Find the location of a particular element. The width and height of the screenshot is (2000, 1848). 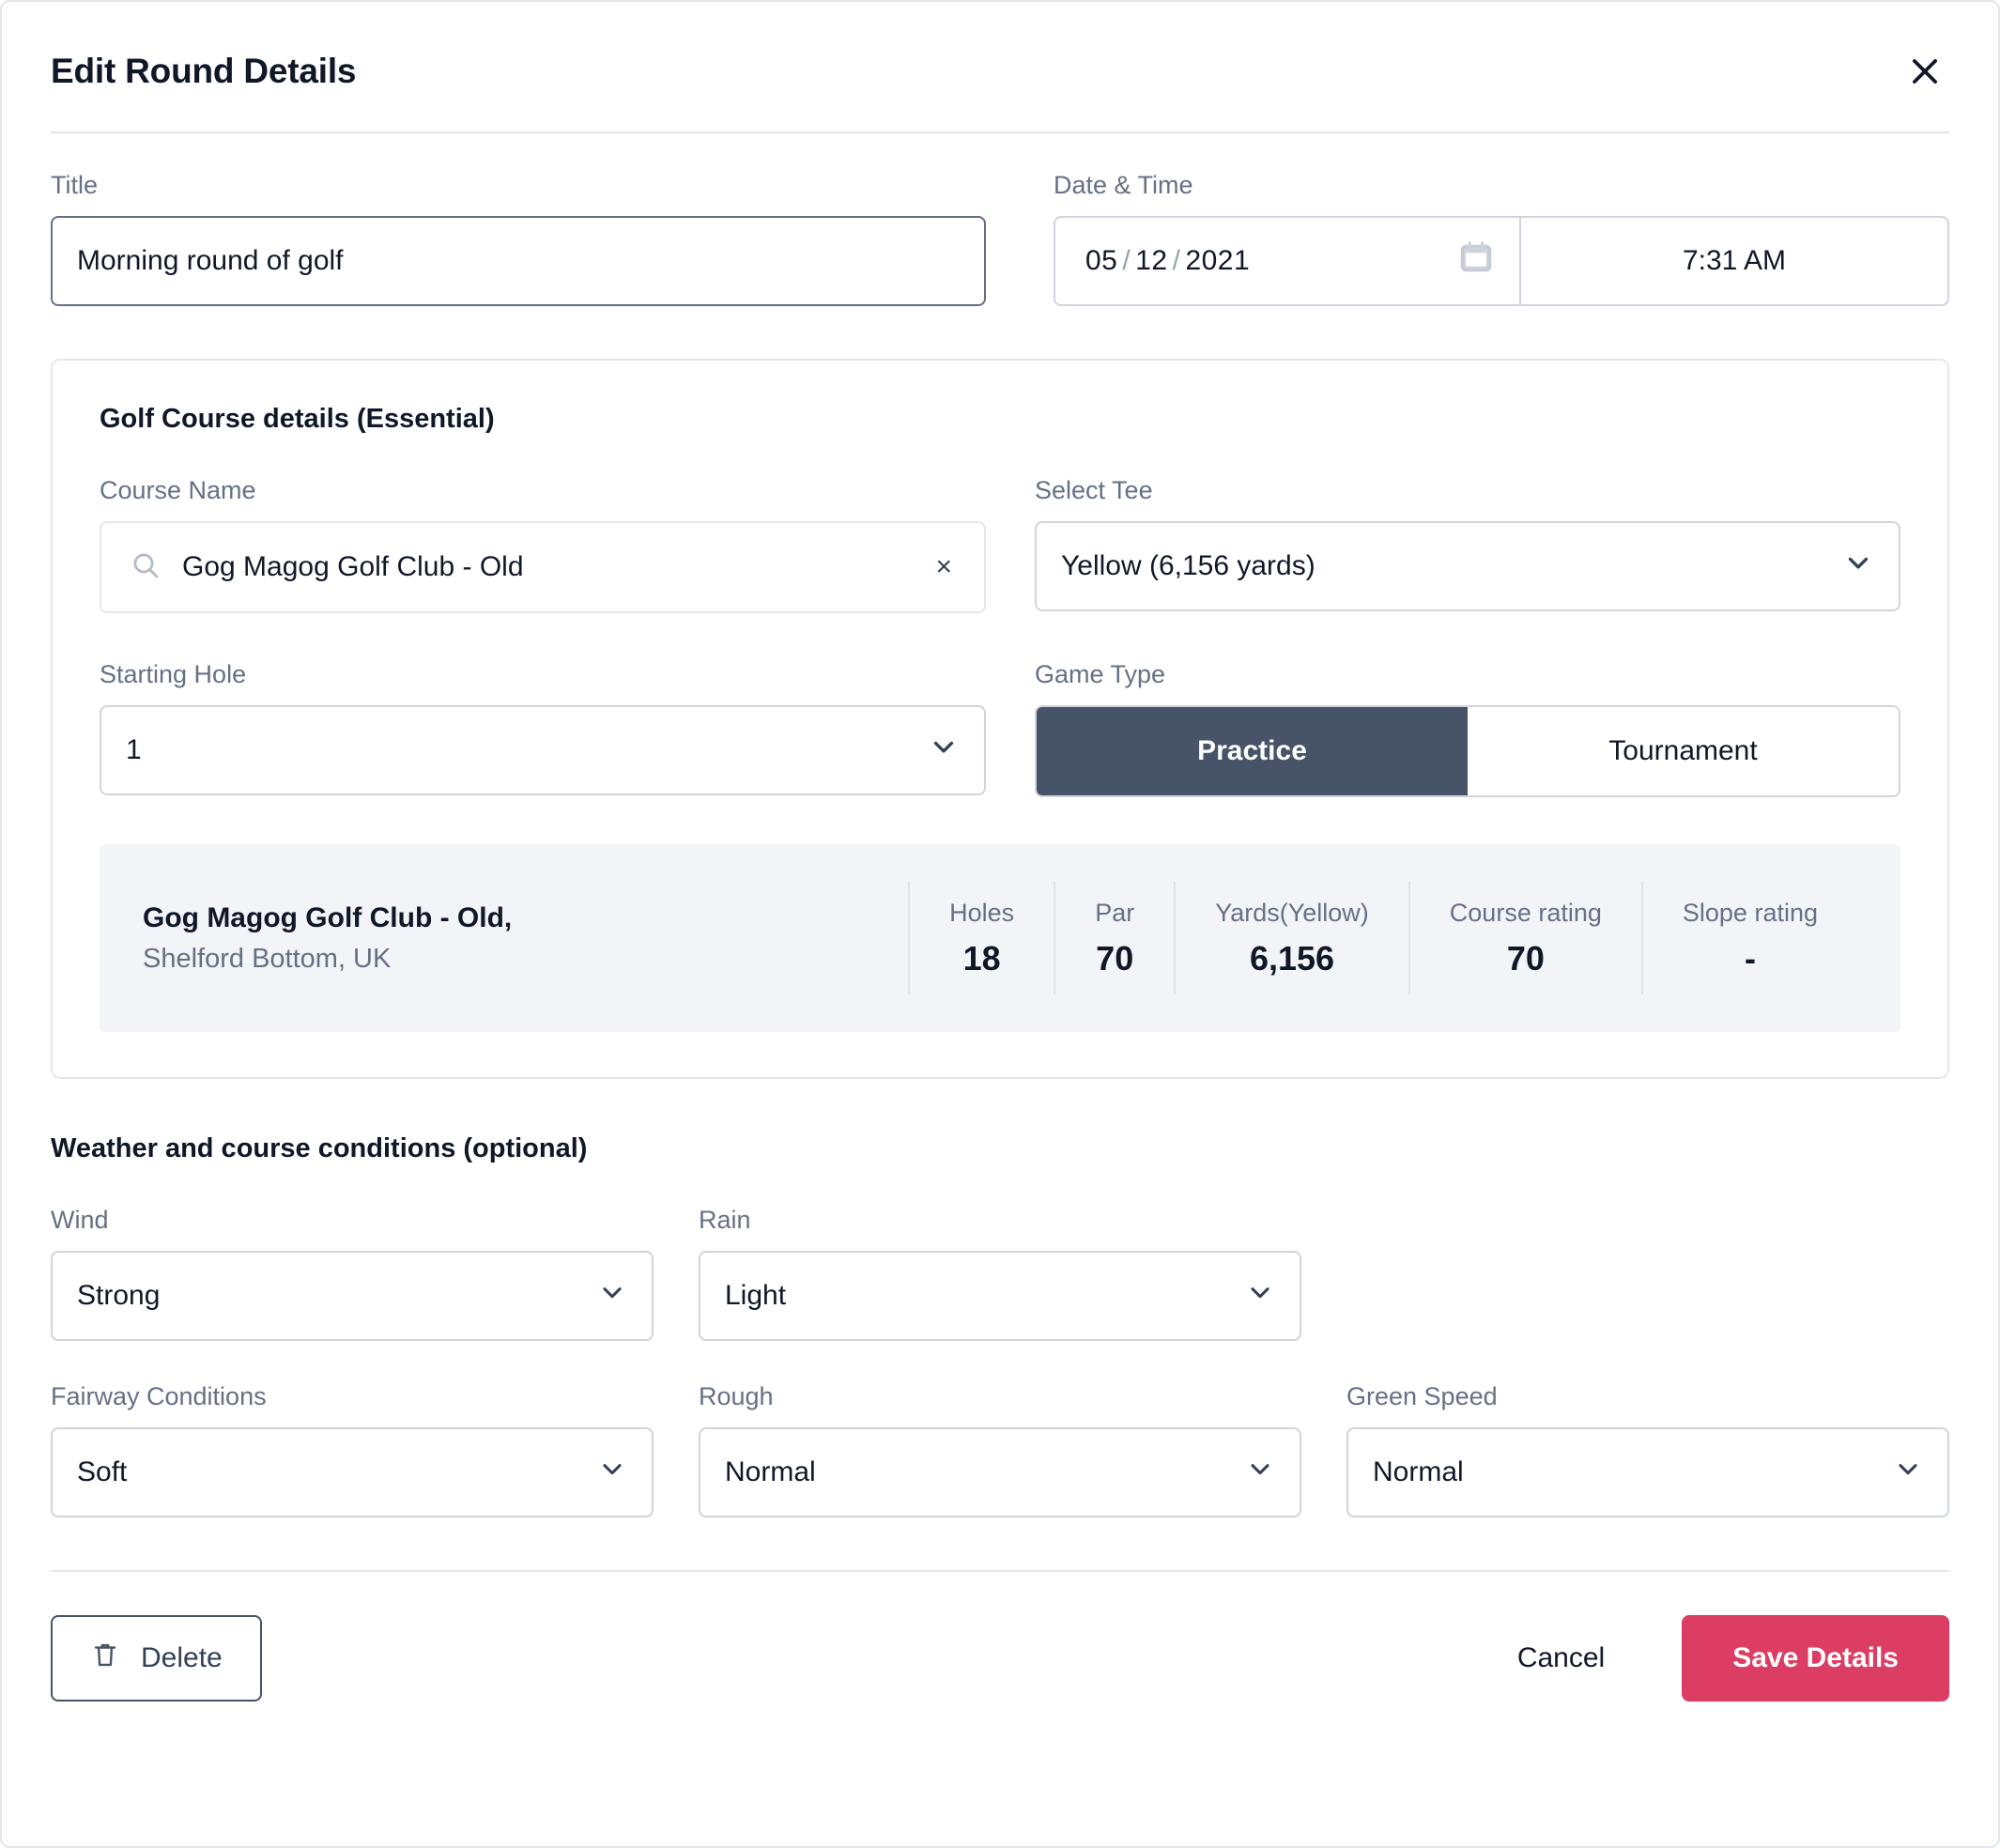

game-type-tournament: Tournament is located at coordinates (1683, 751).